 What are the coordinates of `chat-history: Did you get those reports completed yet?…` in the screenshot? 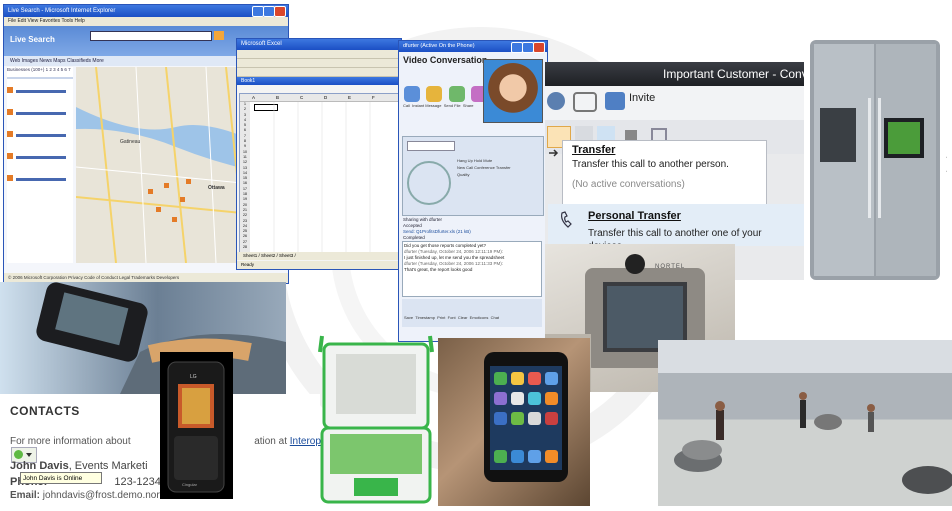 It's located at (472, 269).